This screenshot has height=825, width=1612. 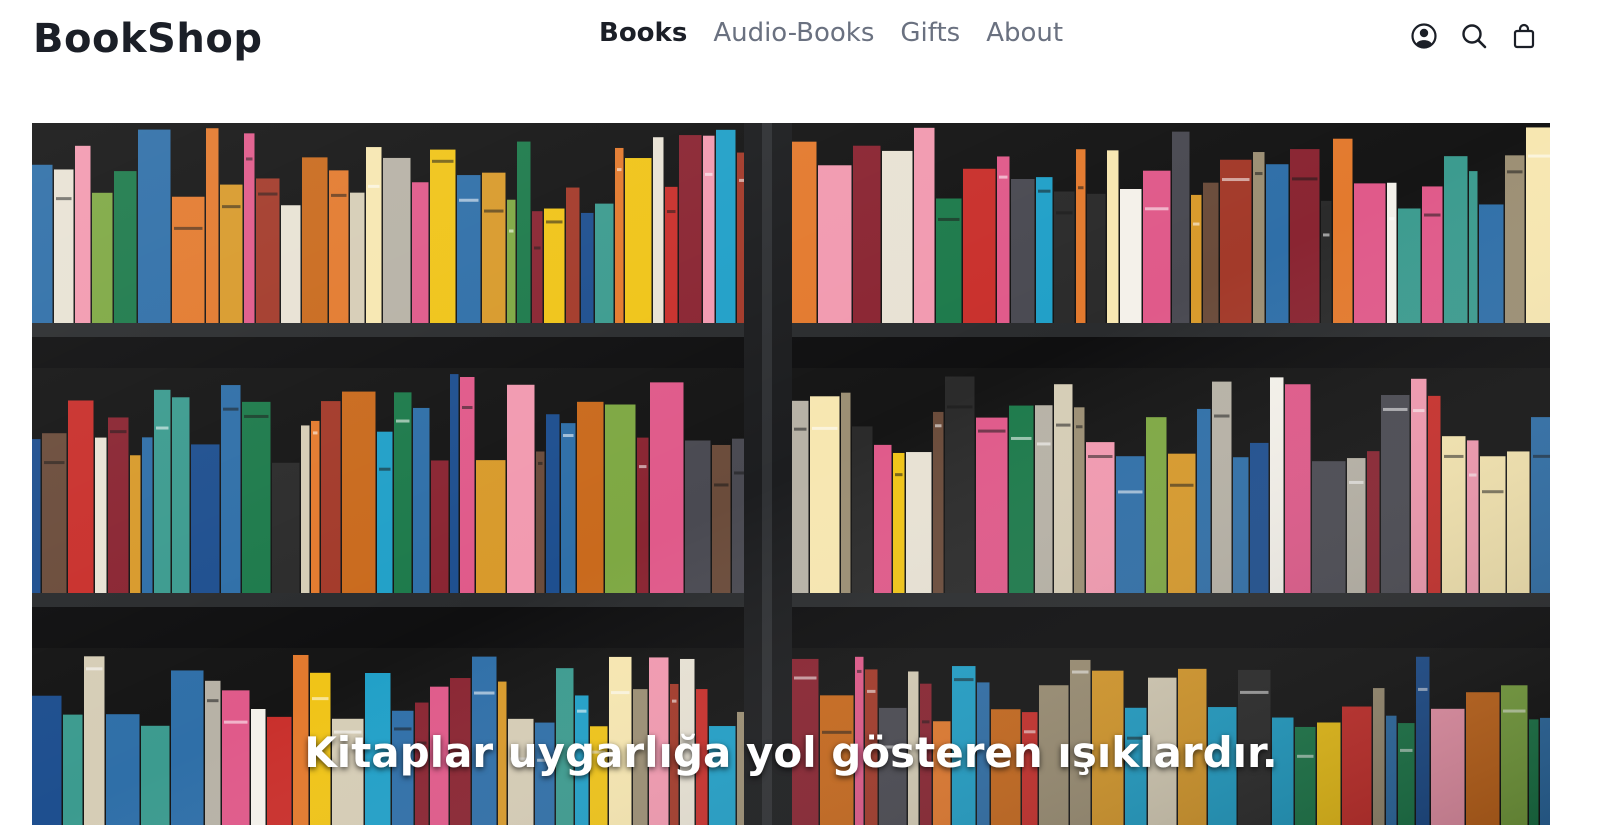 What do you see at coordinates (793, 33) in the screenshot?
I see `nav-audio-books: Audio-Books` at bounding box center [793, 33].